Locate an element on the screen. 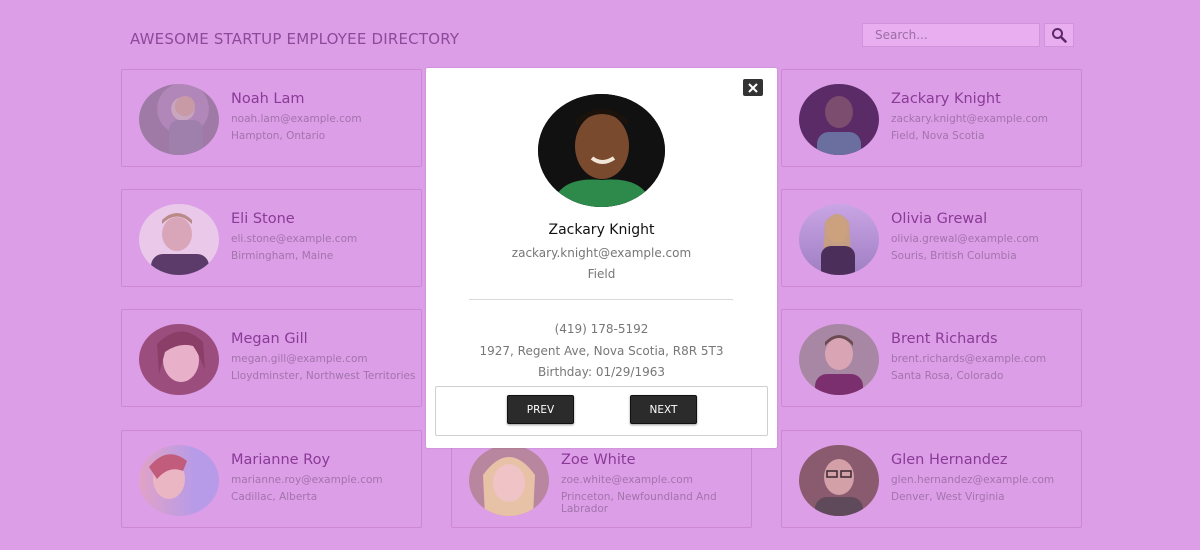 The image size is (1200, 550). employee-name: Brent Richards is located at coordinates (944, 339).